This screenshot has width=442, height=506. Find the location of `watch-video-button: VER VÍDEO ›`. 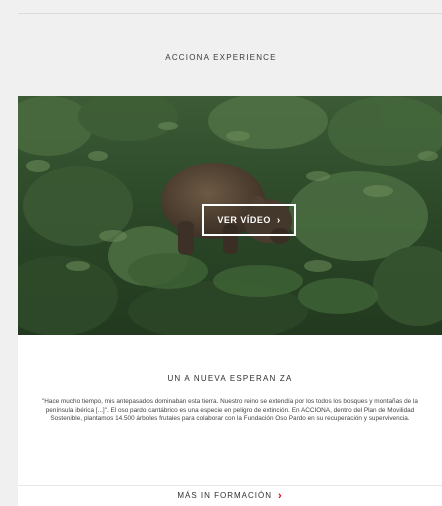

watch-video-button: VER VÍDEO › is located at coordinates (249, 220).